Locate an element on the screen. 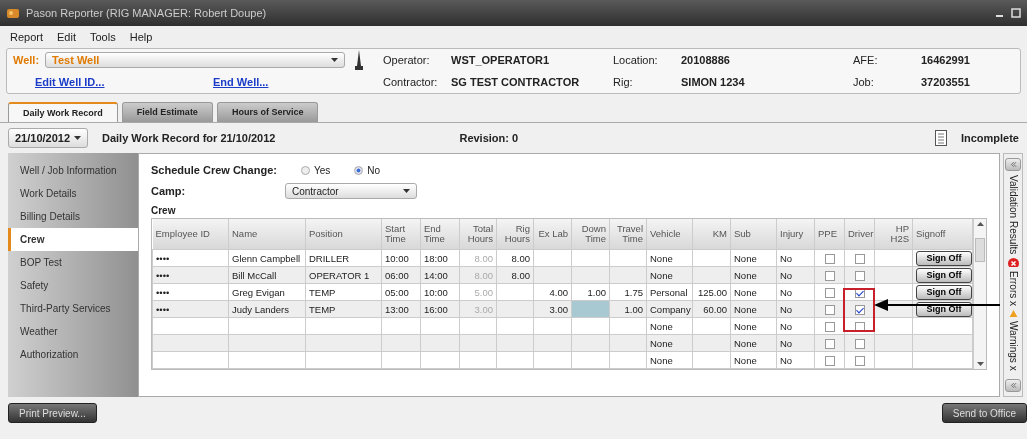  date-dropdown: 21/10/2012 is located at coordinates (48, 138).